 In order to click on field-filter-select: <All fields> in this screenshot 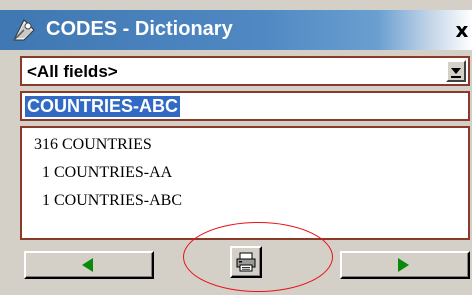, I will do `click(245, 71)`.